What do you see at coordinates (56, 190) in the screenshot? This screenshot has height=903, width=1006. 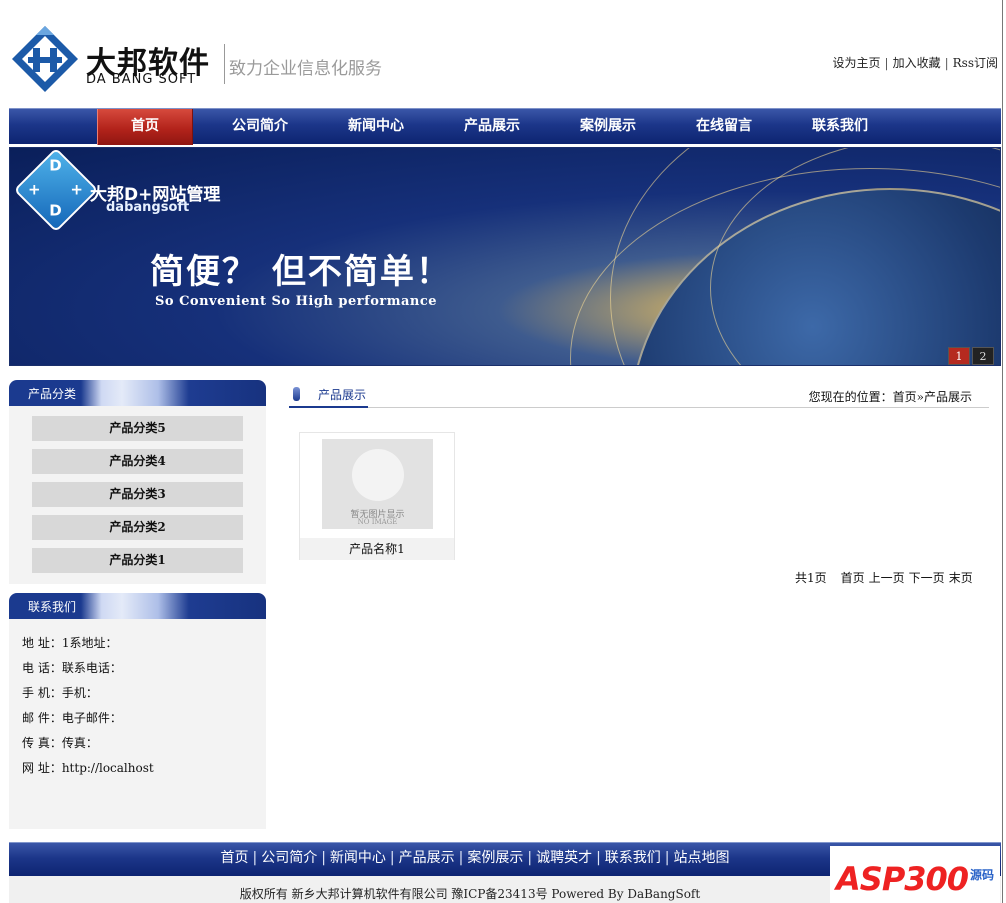 I see `d-plus-cube-icon: D + + D` at bounding box center [56, 190].